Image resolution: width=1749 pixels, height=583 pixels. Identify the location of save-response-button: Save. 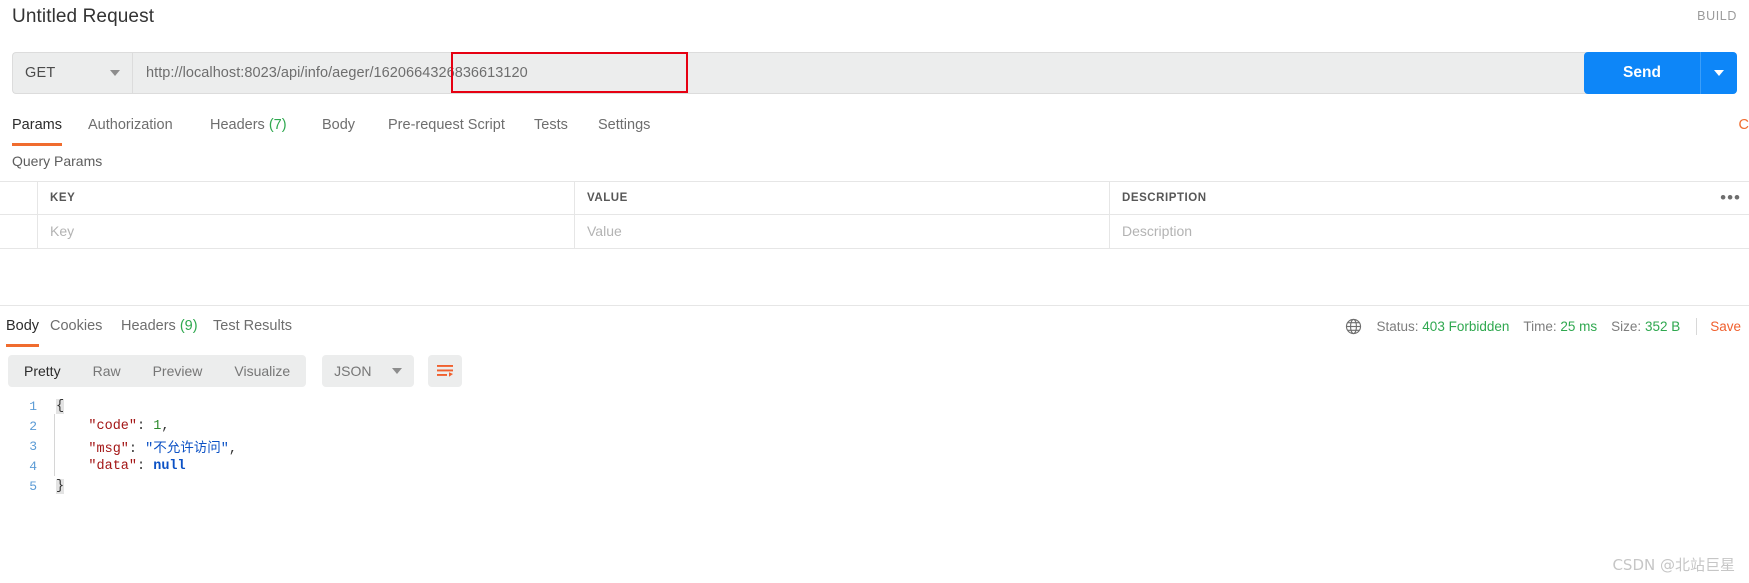
(1725, 326).